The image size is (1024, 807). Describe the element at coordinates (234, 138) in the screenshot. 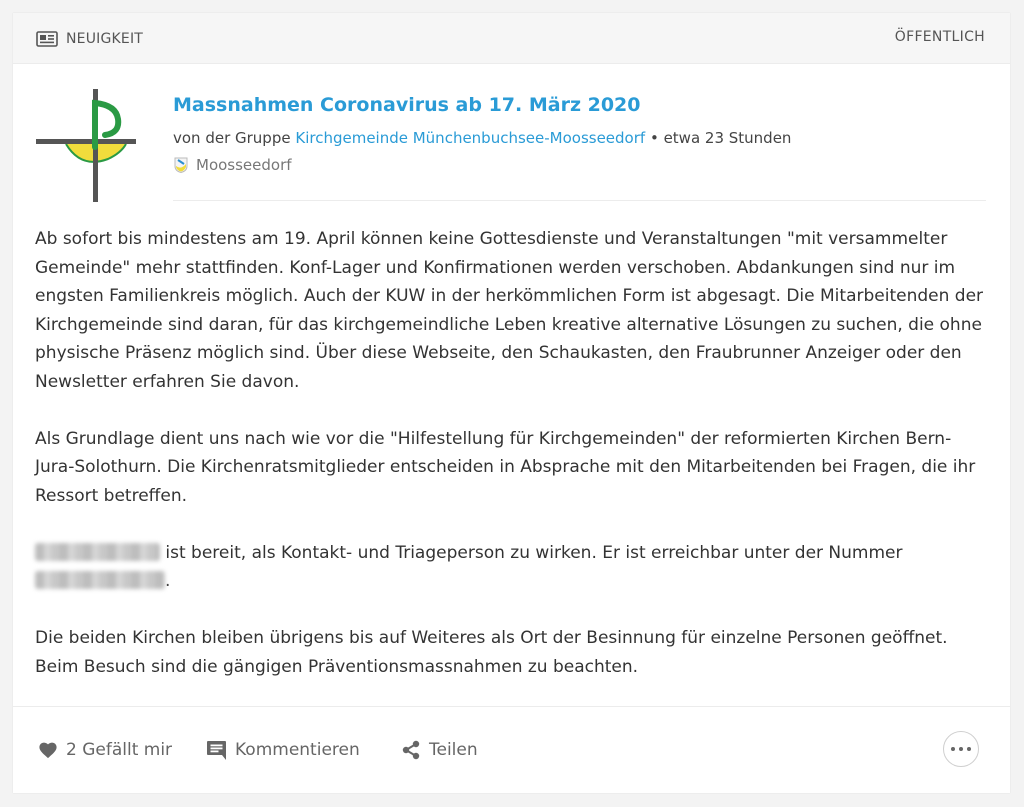

I see `meta-prefix: von der Gruppe` at that location.